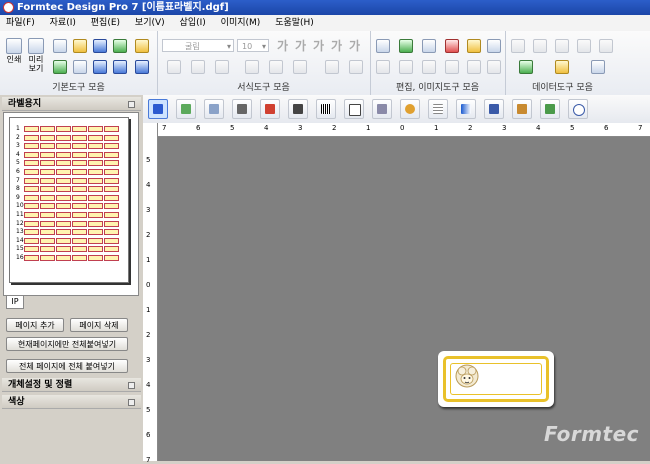 This screenshot has width=650, height=464. Describe the element at coordinates (356, 67) in the screenshot. I see `line-spacing-icon` at that location.